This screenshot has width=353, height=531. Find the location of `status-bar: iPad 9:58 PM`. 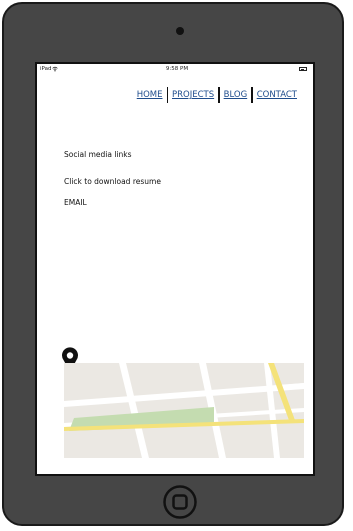

status-bar: iPad 9:58 PM is located at coordinates (175, 70).